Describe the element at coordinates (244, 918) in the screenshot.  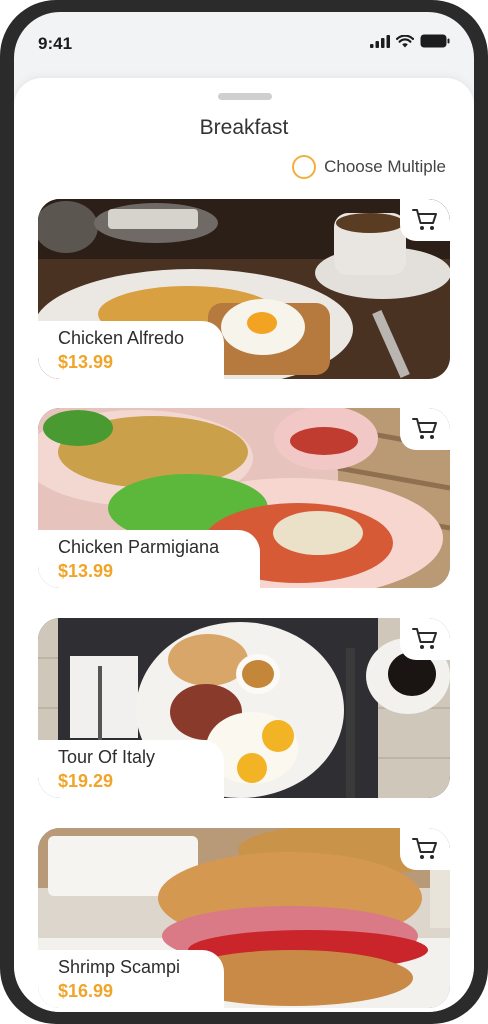
I see `menu-item-card: Shrimp Scampi $16.99` at that location.